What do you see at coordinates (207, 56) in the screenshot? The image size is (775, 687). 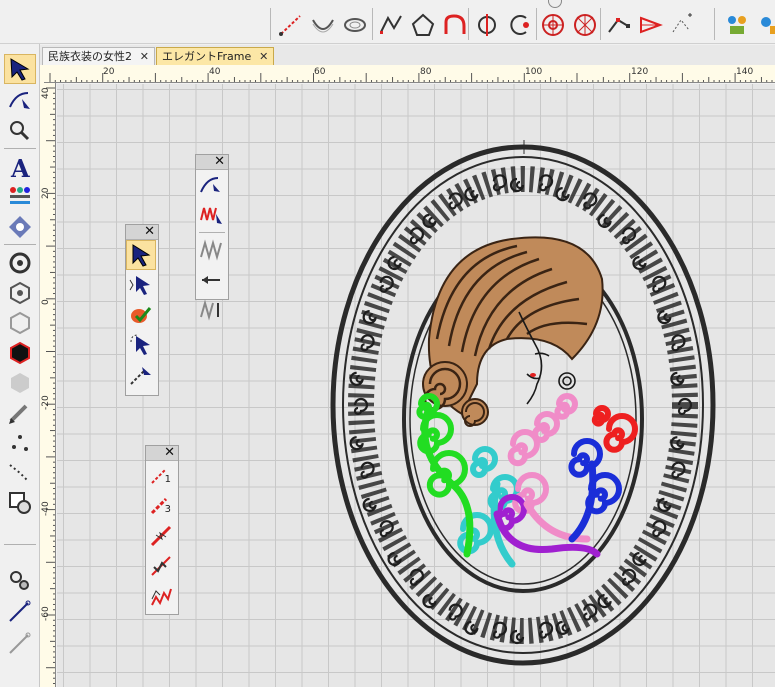 I see `tab-label: エレガントFrame` at bounding box center [207, 56].